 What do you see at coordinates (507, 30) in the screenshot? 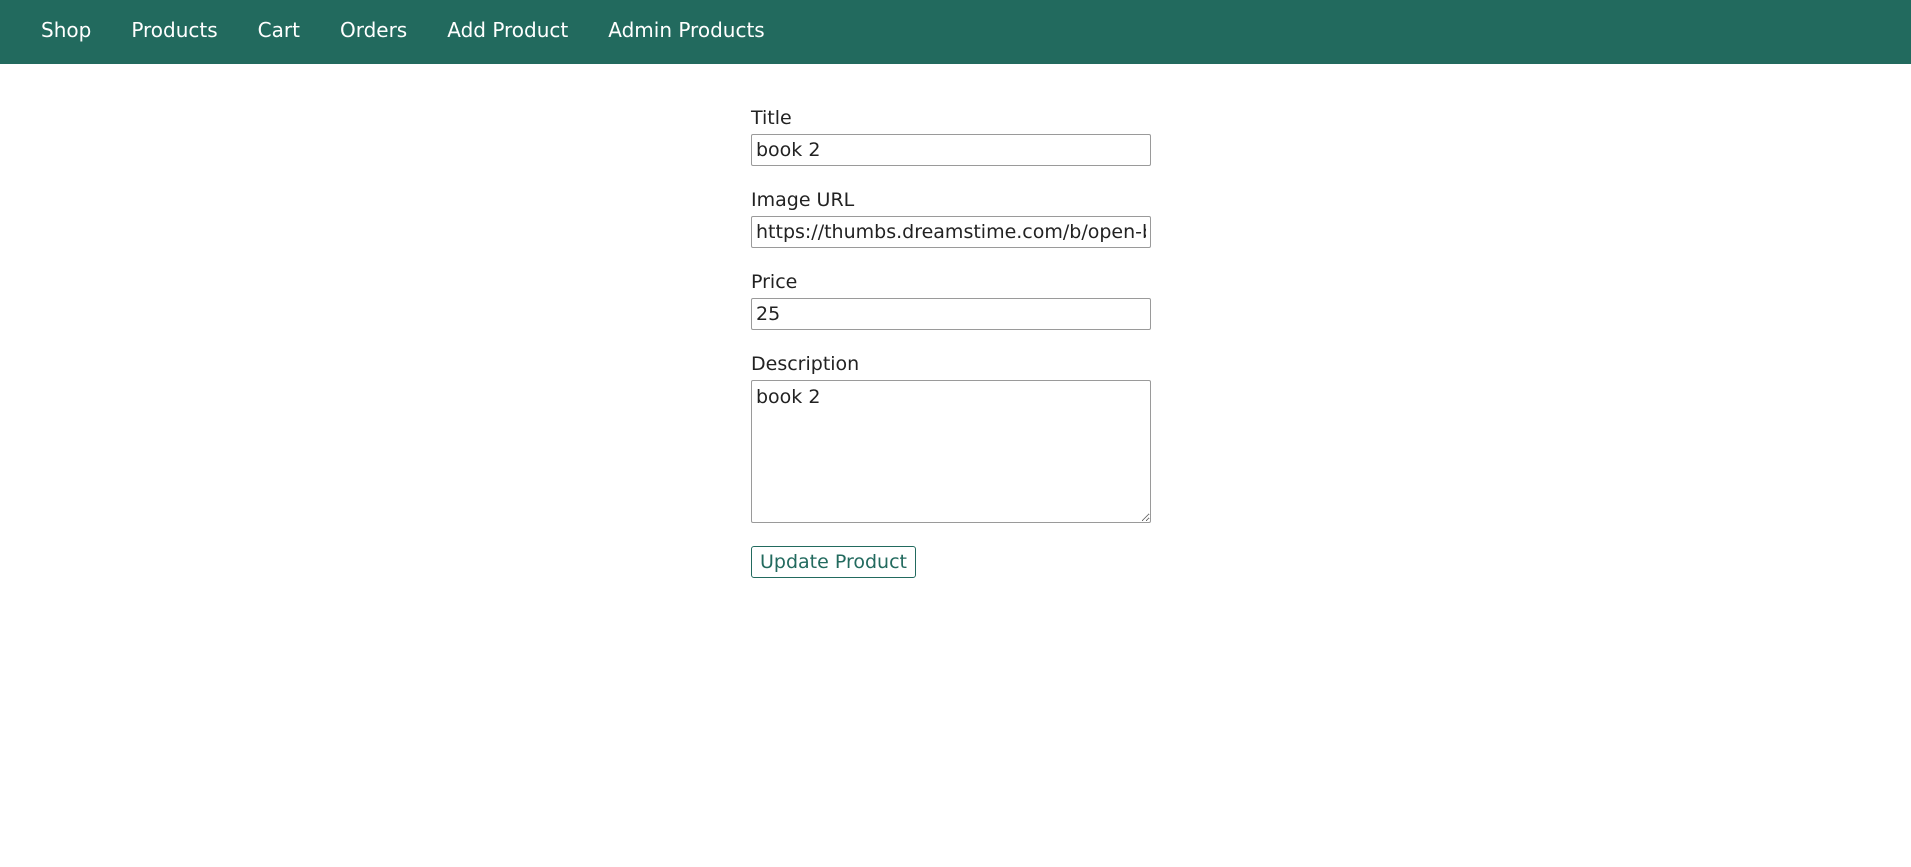
I see `nav-item-add-product: Add Product` at bounding box center [507, 30].